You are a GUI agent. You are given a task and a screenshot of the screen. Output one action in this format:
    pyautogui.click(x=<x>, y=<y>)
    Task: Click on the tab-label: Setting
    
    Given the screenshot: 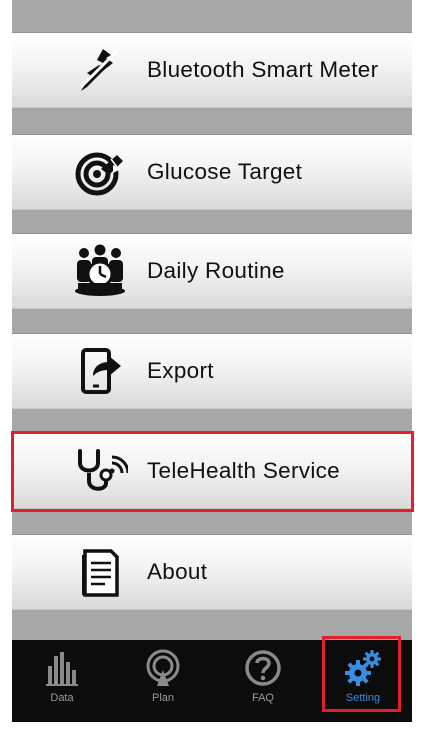 What is the action you would take?
    pyautogui.click(x=363, y=698)
    